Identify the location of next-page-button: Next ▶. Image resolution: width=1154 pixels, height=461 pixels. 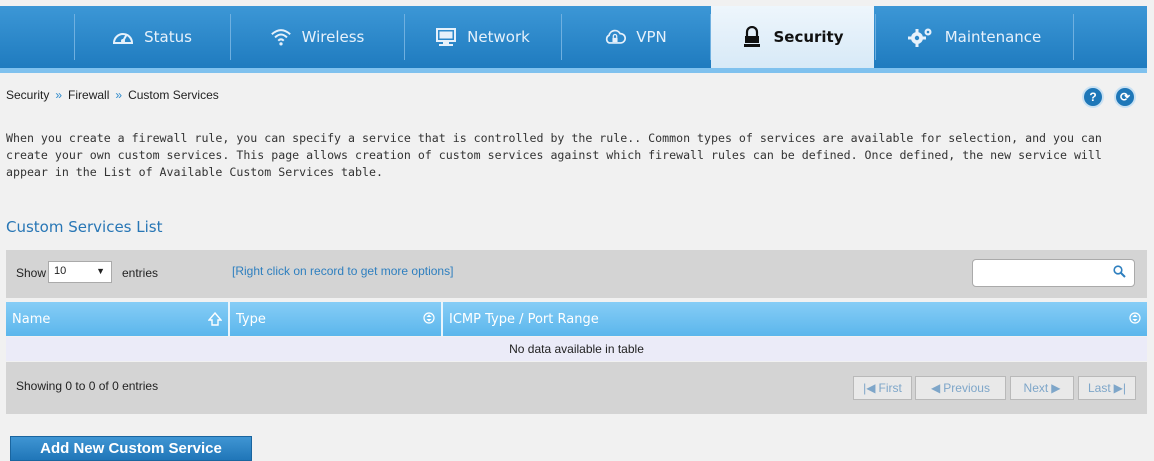
(1042, 388).